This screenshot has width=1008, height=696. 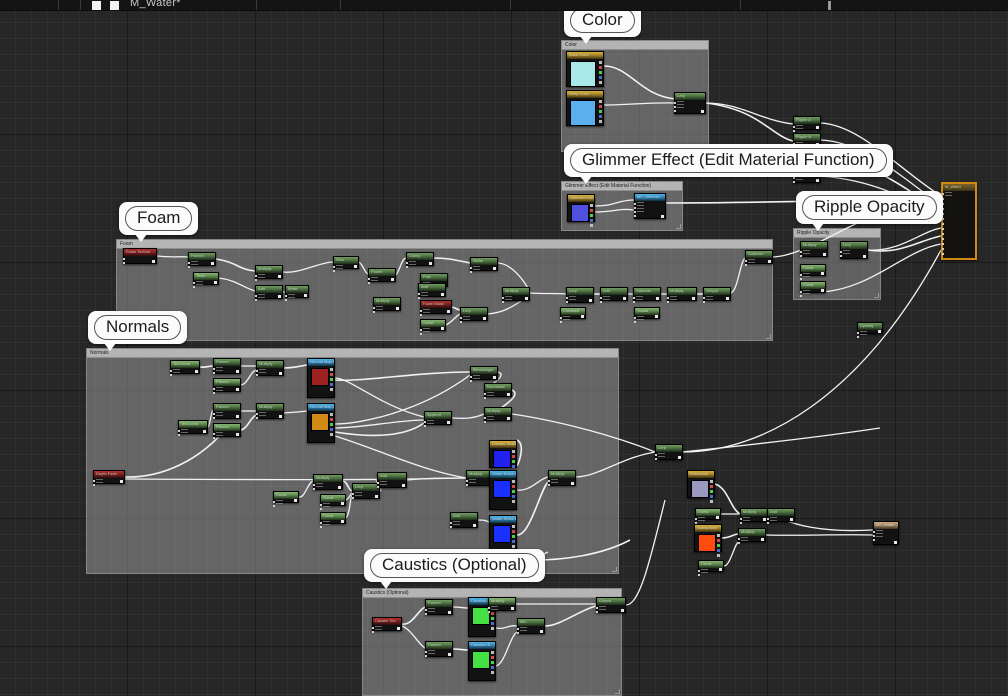 I want to click on node-ripple-sub-a: Multiply, so click(x=814, y=249).